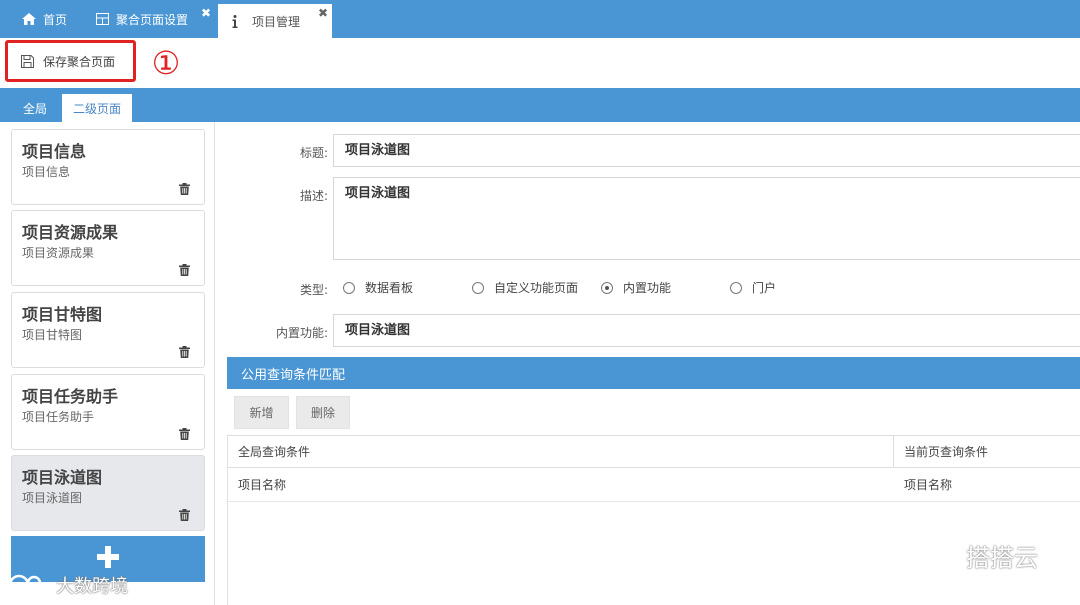 The height and width of the screenshot is (605, 1080). I want to click on add-query-button: 新增, so click(261, 412).